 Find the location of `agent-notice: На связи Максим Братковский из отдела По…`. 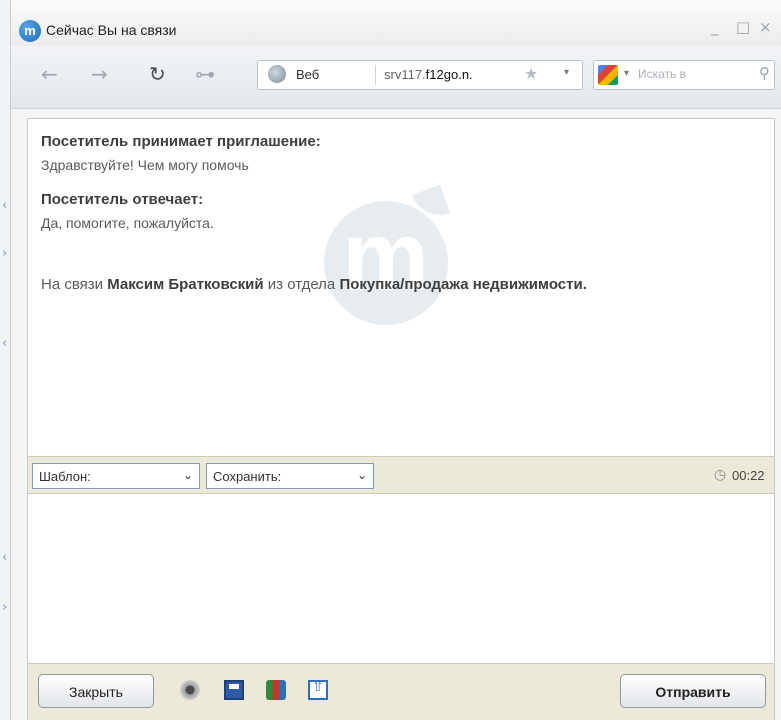

agent-notice: На связи Максим Братковский из отдела По… is located at coordinates (351, 285).